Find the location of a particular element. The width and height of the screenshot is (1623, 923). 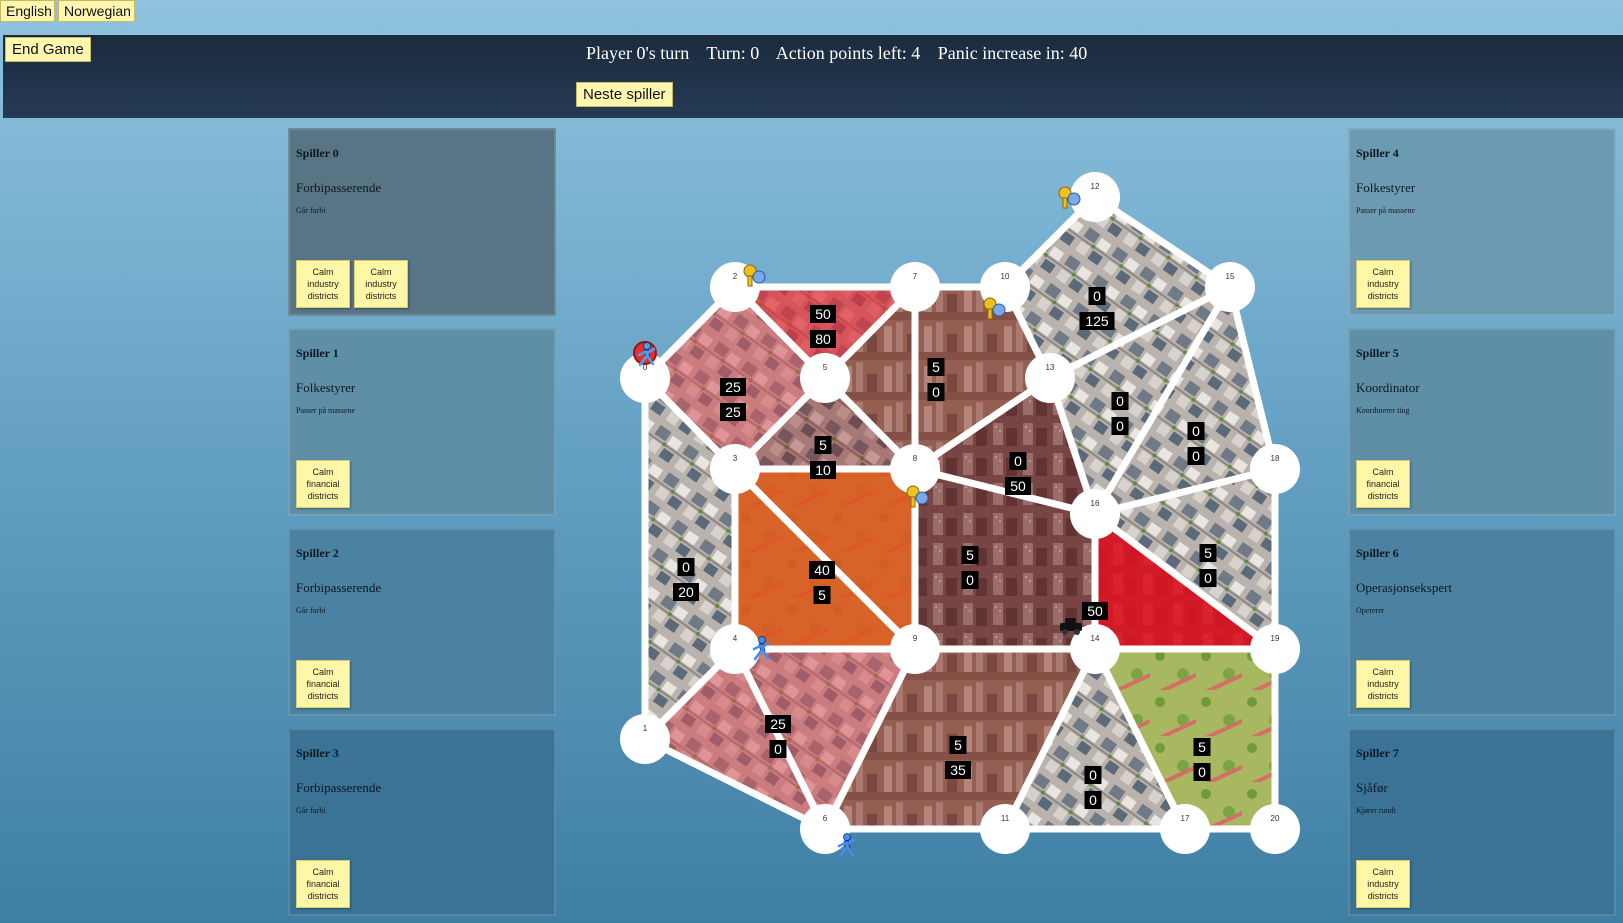

map-node-number: 10 is located at coordinates (1005, 276).